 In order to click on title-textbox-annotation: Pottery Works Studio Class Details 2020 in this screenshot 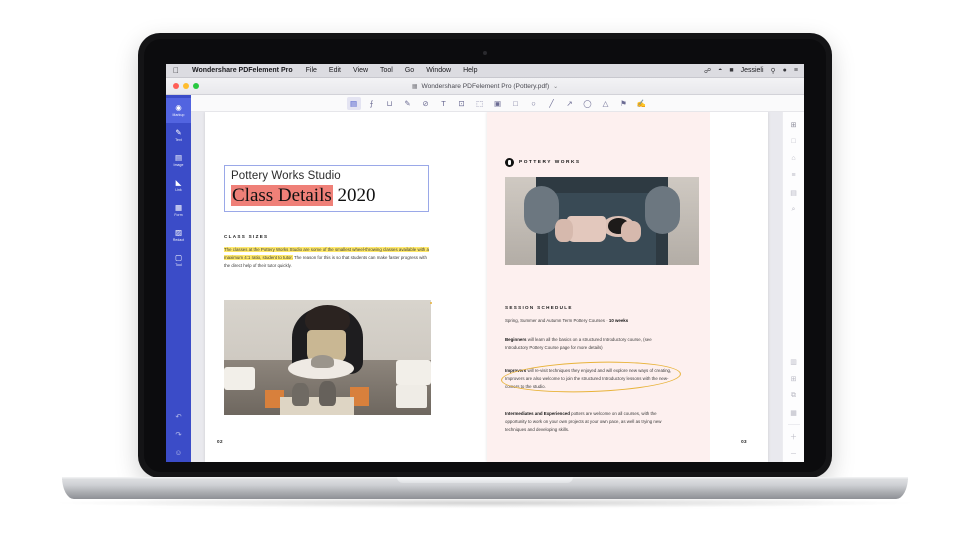, I will do `click(326, 188)`.